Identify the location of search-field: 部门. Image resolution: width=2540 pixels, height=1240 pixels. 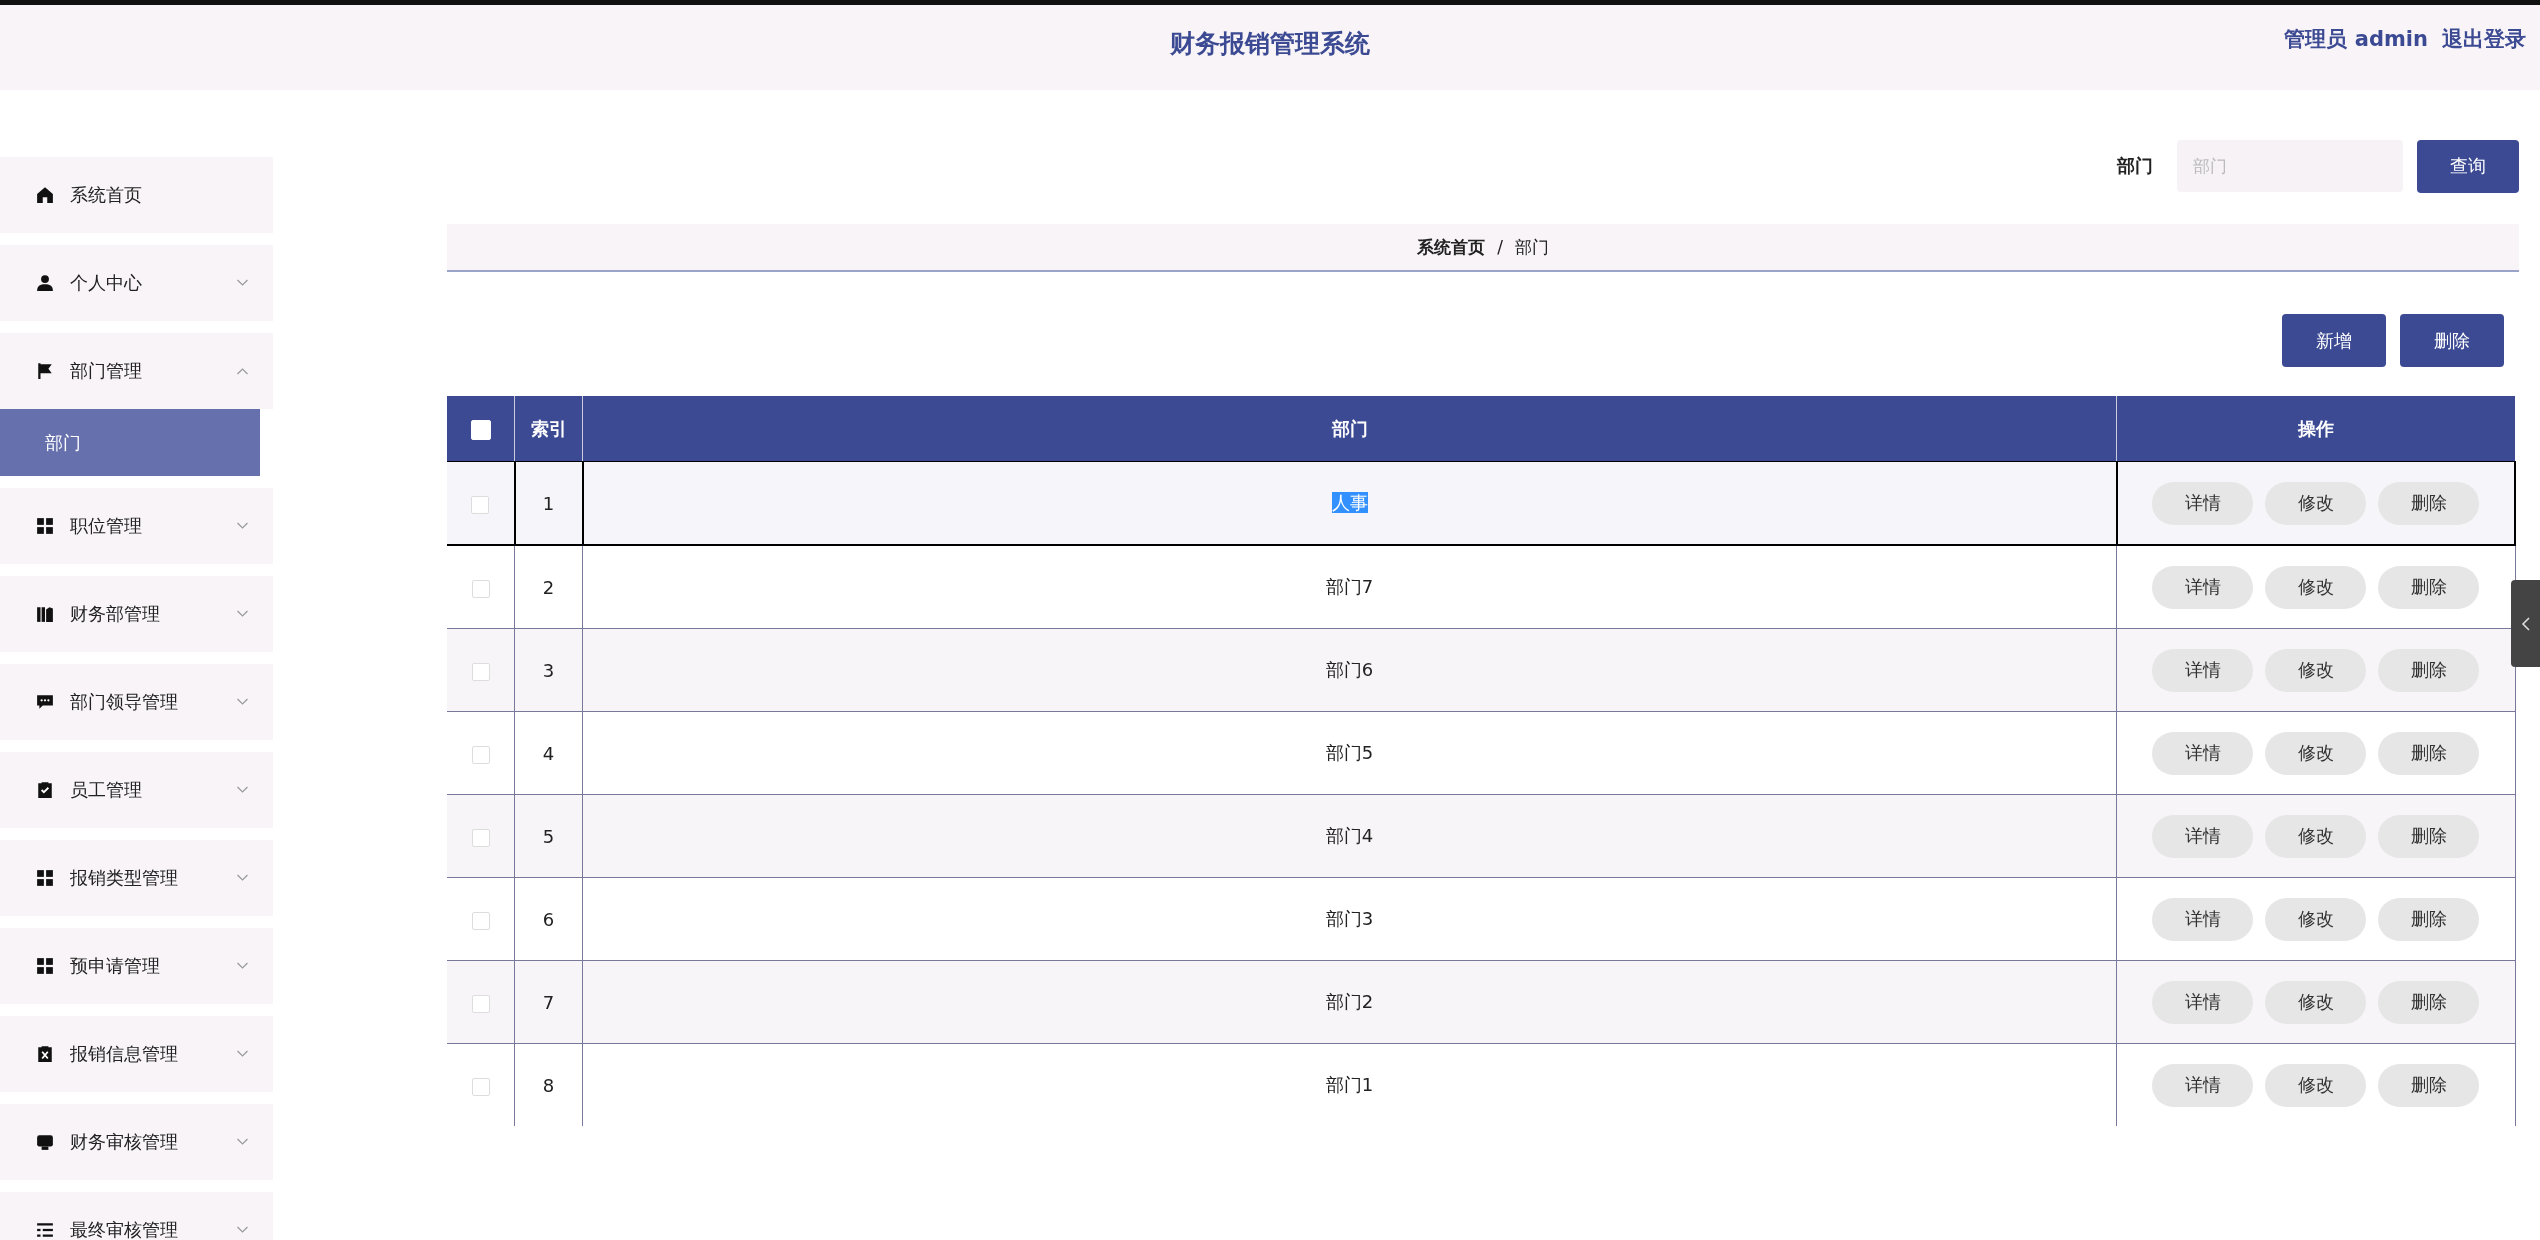
(2290, 166).